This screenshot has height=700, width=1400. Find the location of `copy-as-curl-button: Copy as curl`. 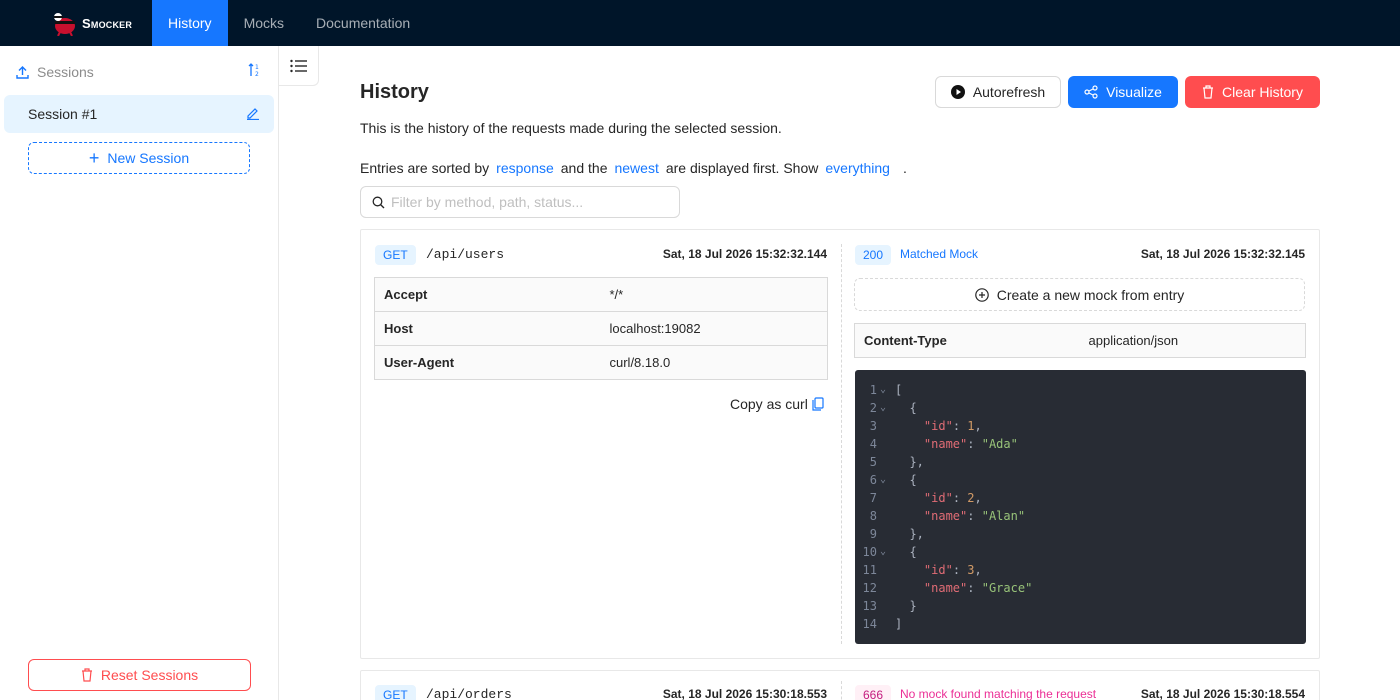

copy-as-curl-button: Copy as curl is located at coordinates (777, 404).